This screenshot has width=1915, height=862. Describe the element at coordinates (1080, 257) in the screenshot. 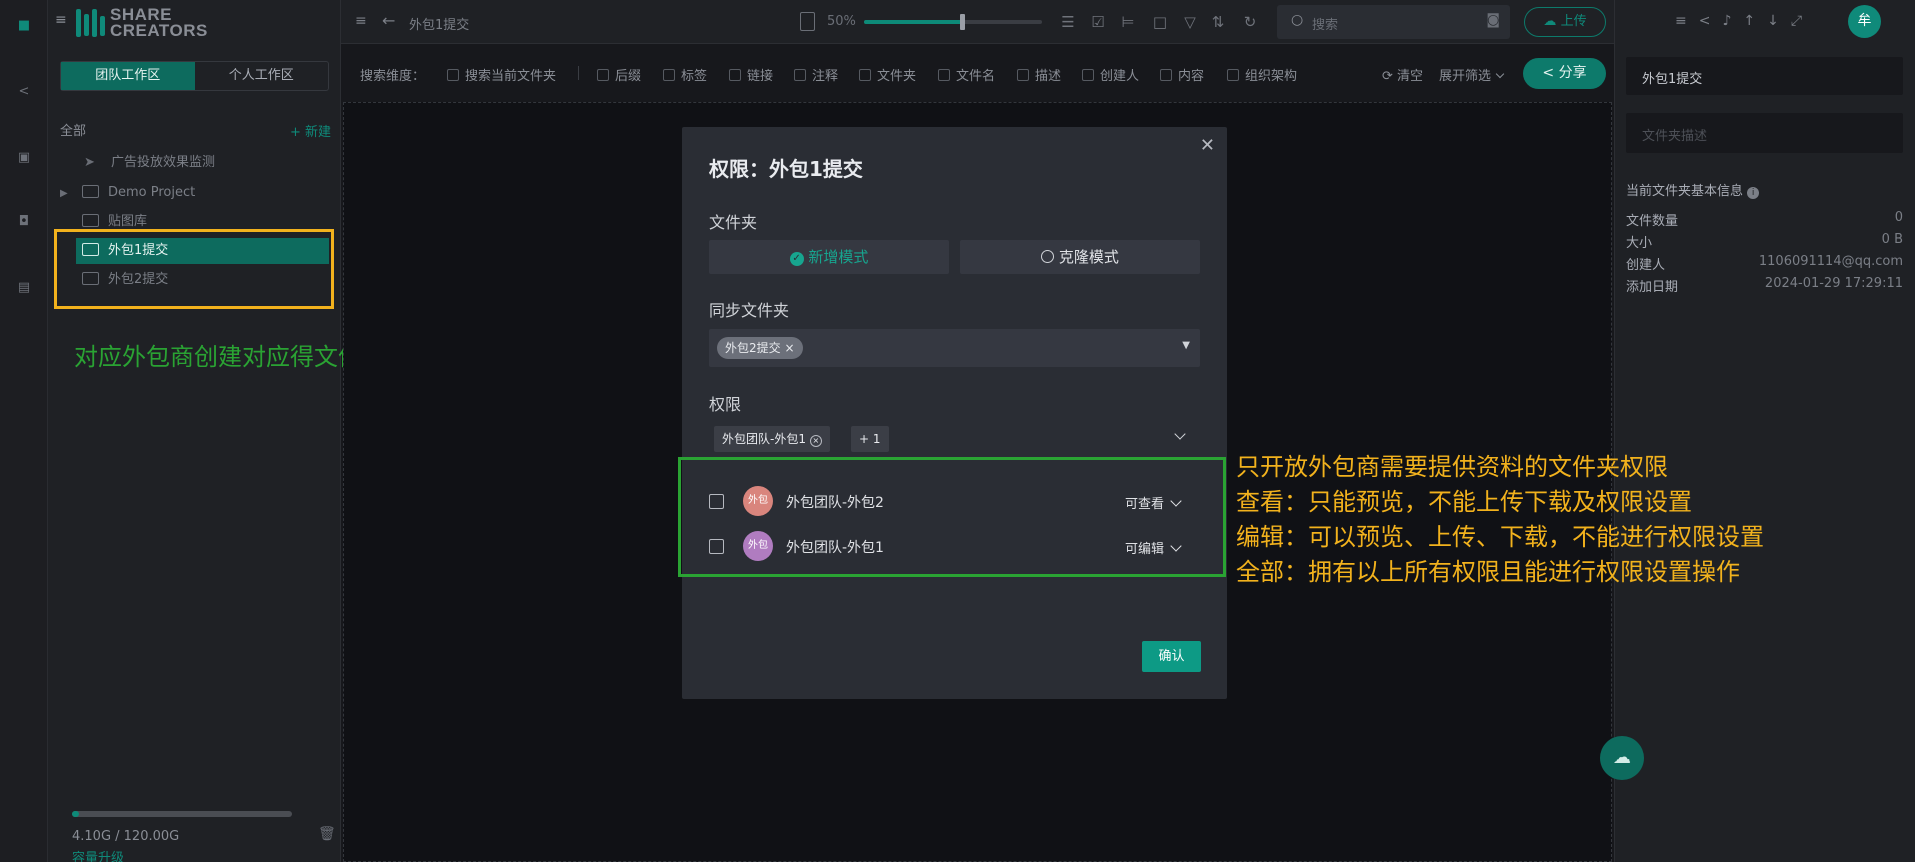

I see `clone-mode-button: 克隆模式` at that location.